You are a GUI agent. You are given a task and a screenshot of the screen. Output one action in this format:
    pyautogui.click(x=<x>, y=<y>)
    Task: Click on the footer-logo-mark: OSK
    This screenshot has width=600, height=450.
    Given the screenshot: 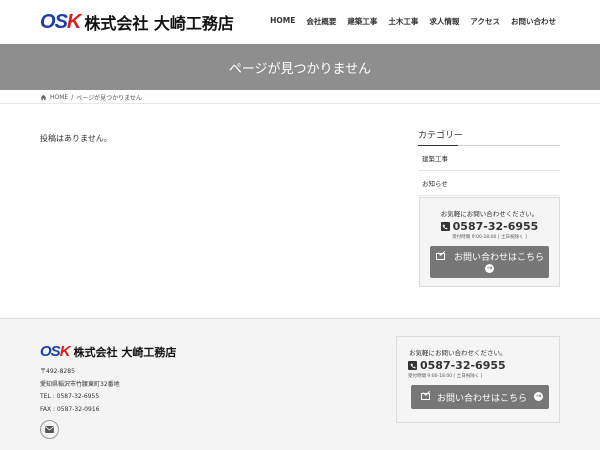 What is the action you would take?
    pyautogui.click(x=55, y=351)
    